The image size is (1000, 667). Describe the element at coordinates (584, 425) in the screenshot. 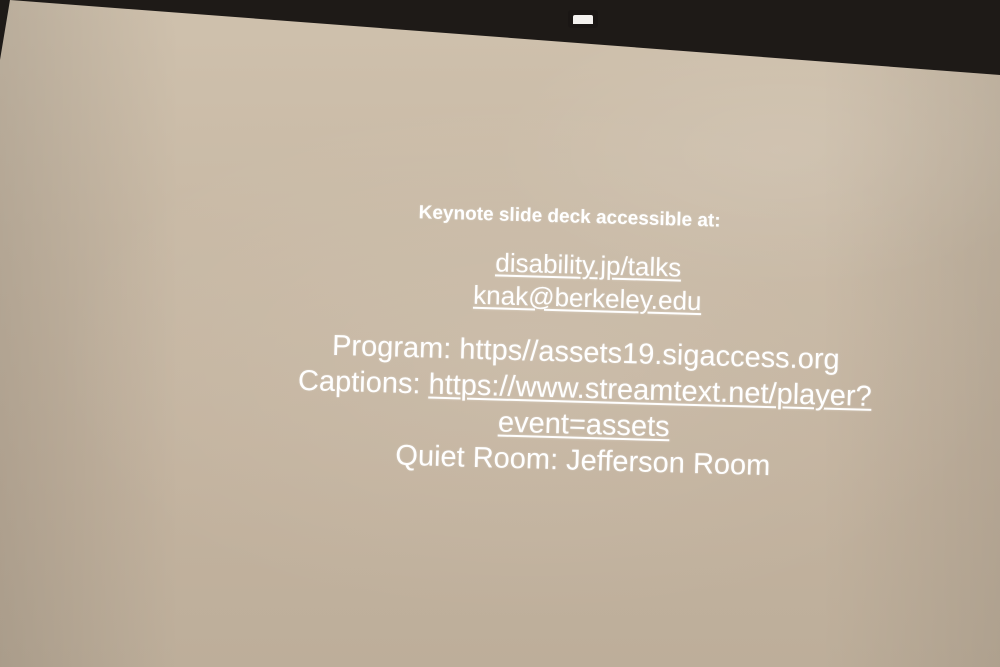

I see `captions-url-part2: event=assets` at that location.